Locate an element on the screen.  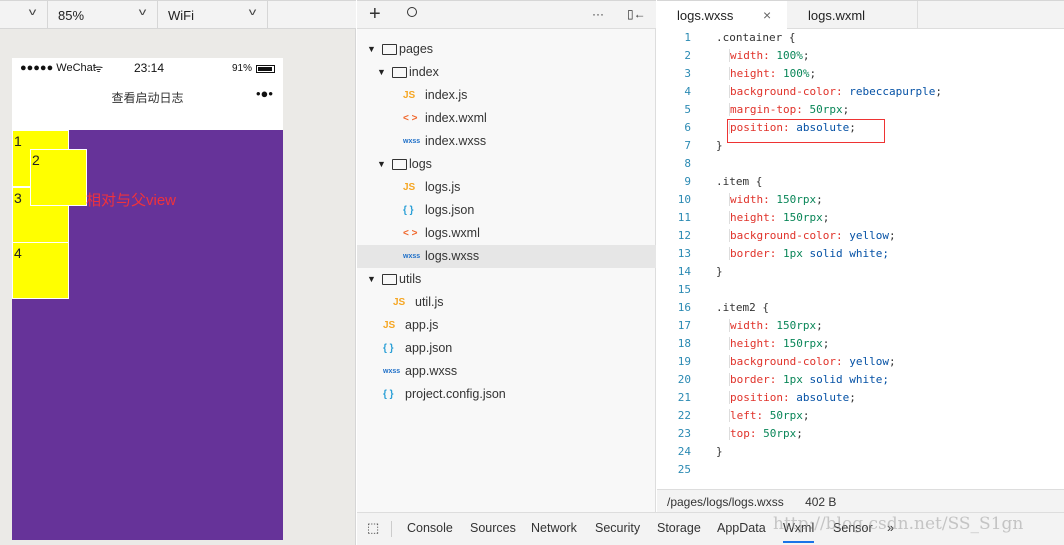
code-token: width: is located at coordinates (753, 55).